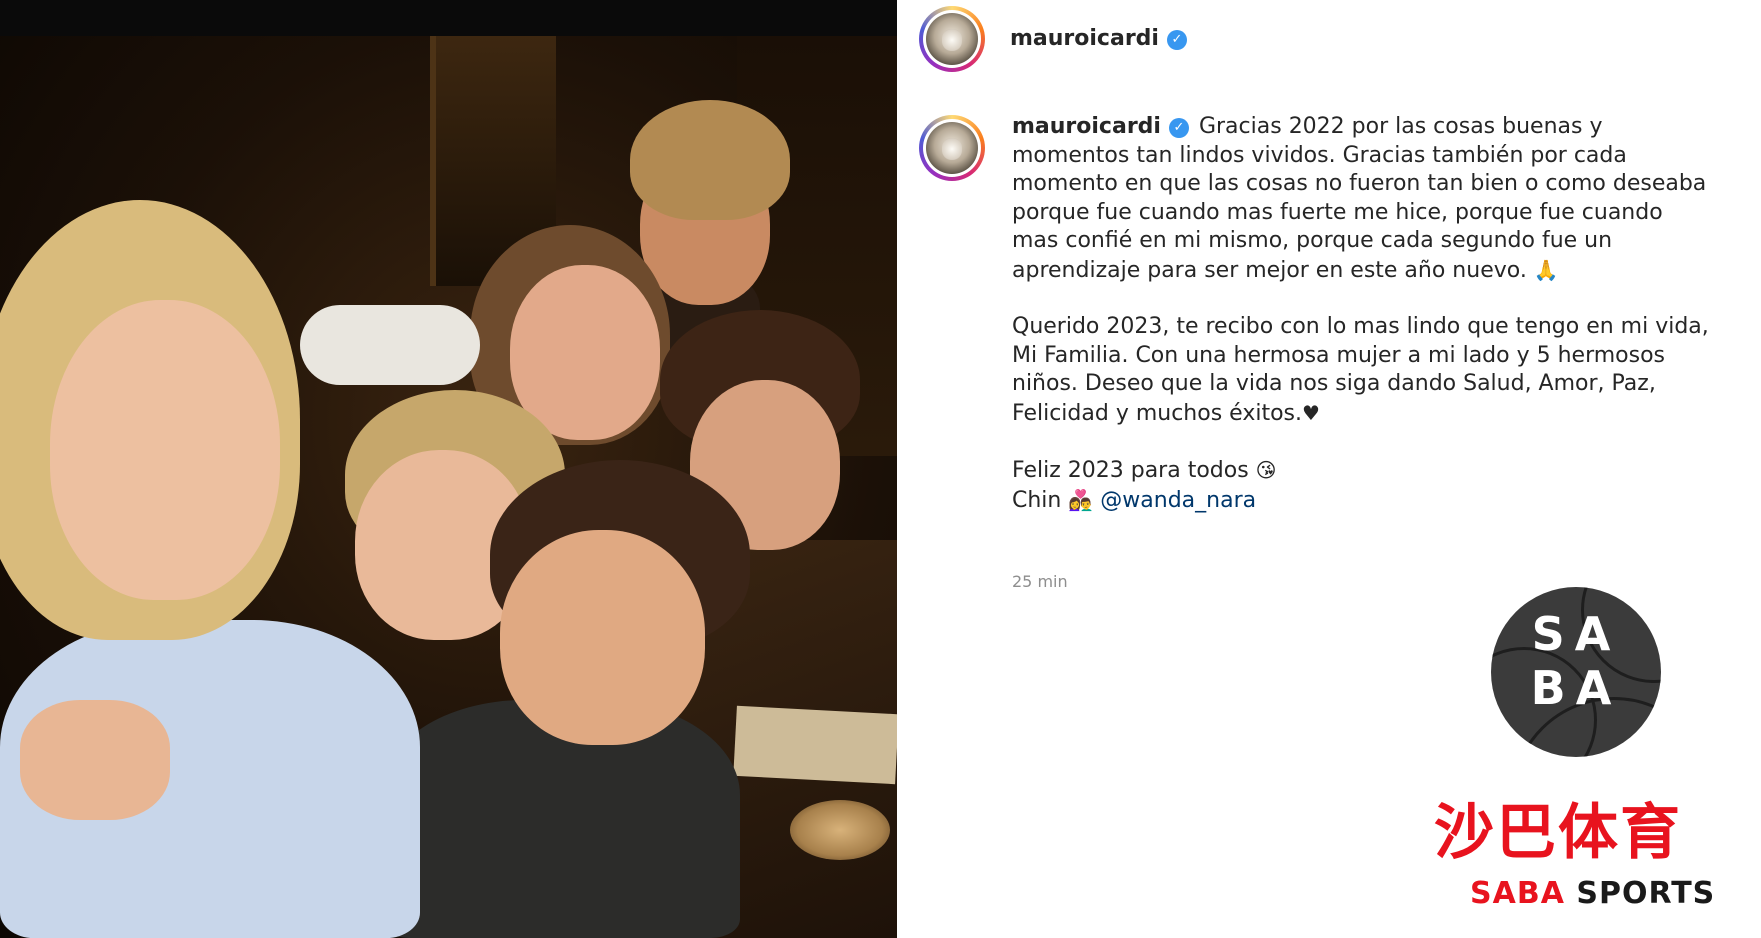 The width and height of the screenshot is (1761, 938). I want to click on header-username-text: mauroicardi, so click(1084, 38).